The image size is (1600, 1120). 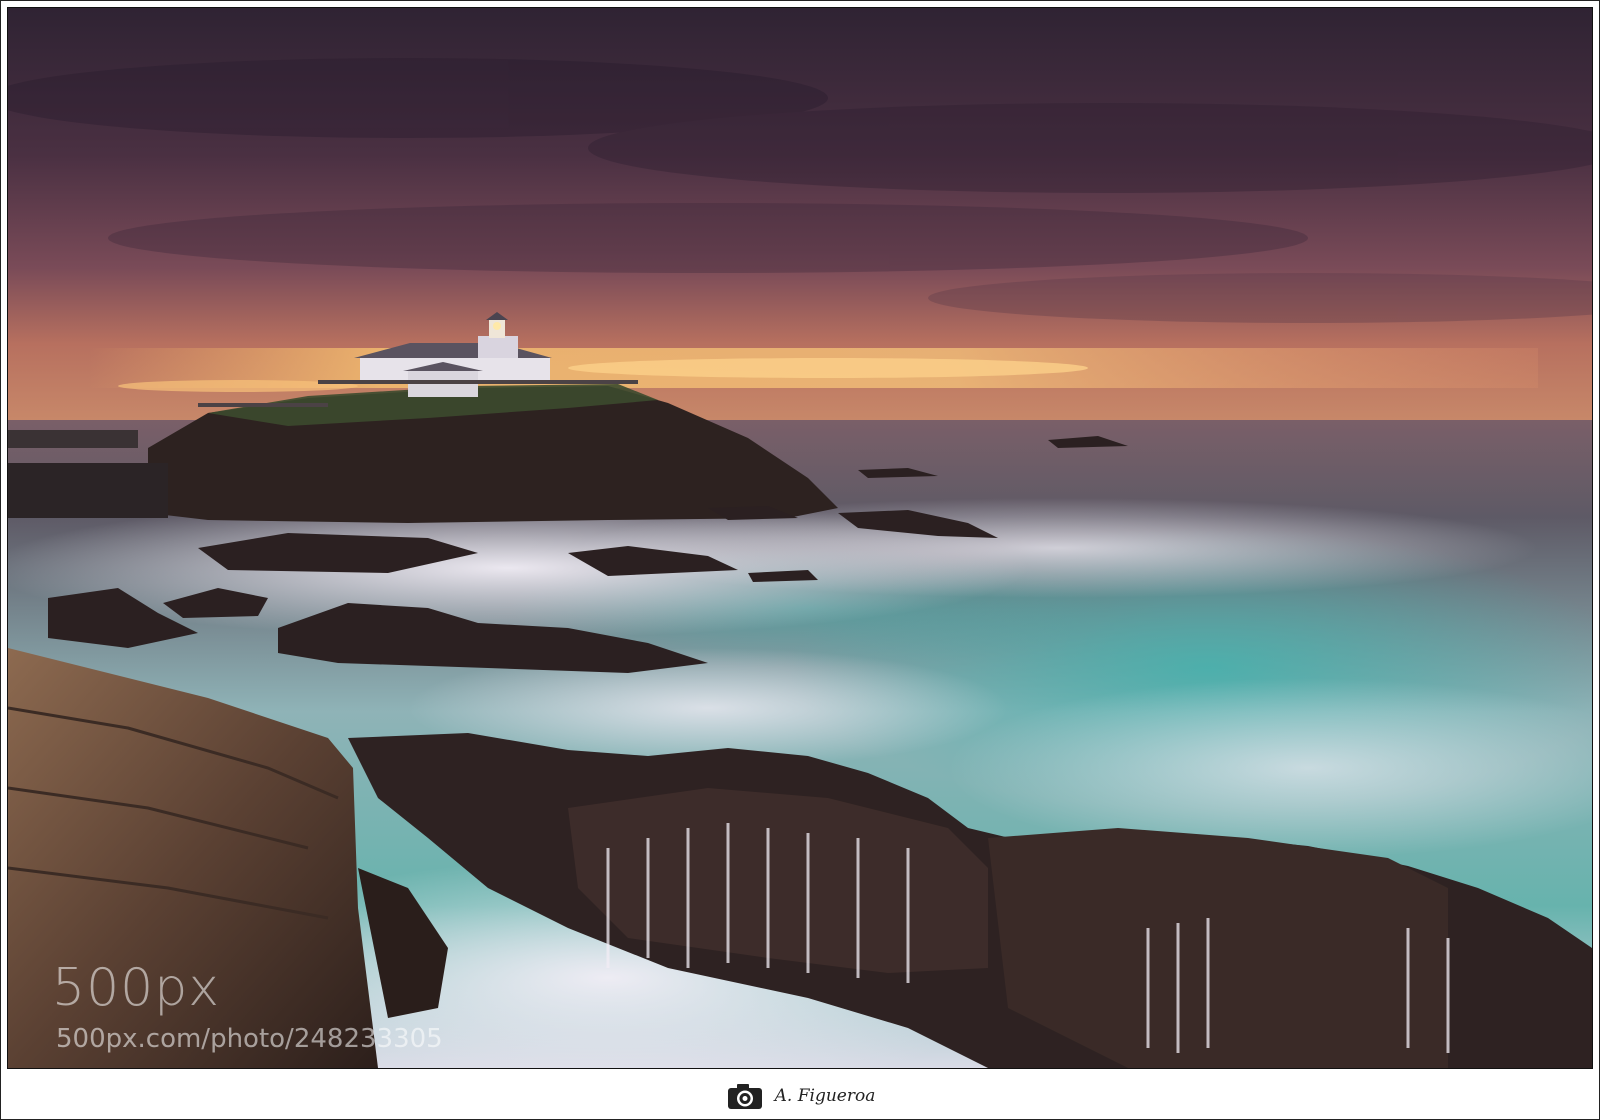 What do you see at coordinates (249, 1039) in the screenshot?
I see `watermark-url: 500px.com/photo/248233305` at bounding box center [249, 1039].